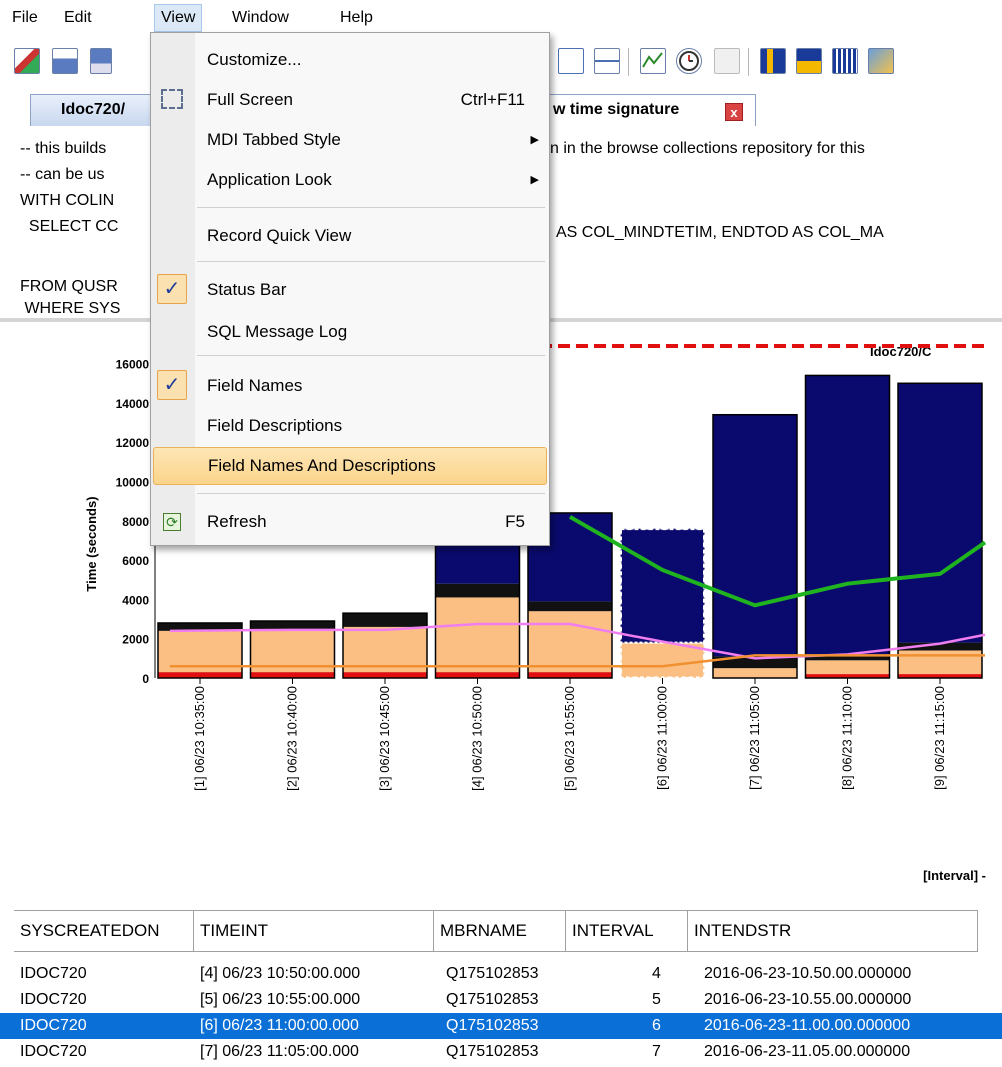 This screenshot has width=1002, height=1067. What do you see at coordinates (773, 61) in the screenshot?
I see `bar-chart-icon` at bounding box center [773, 61].